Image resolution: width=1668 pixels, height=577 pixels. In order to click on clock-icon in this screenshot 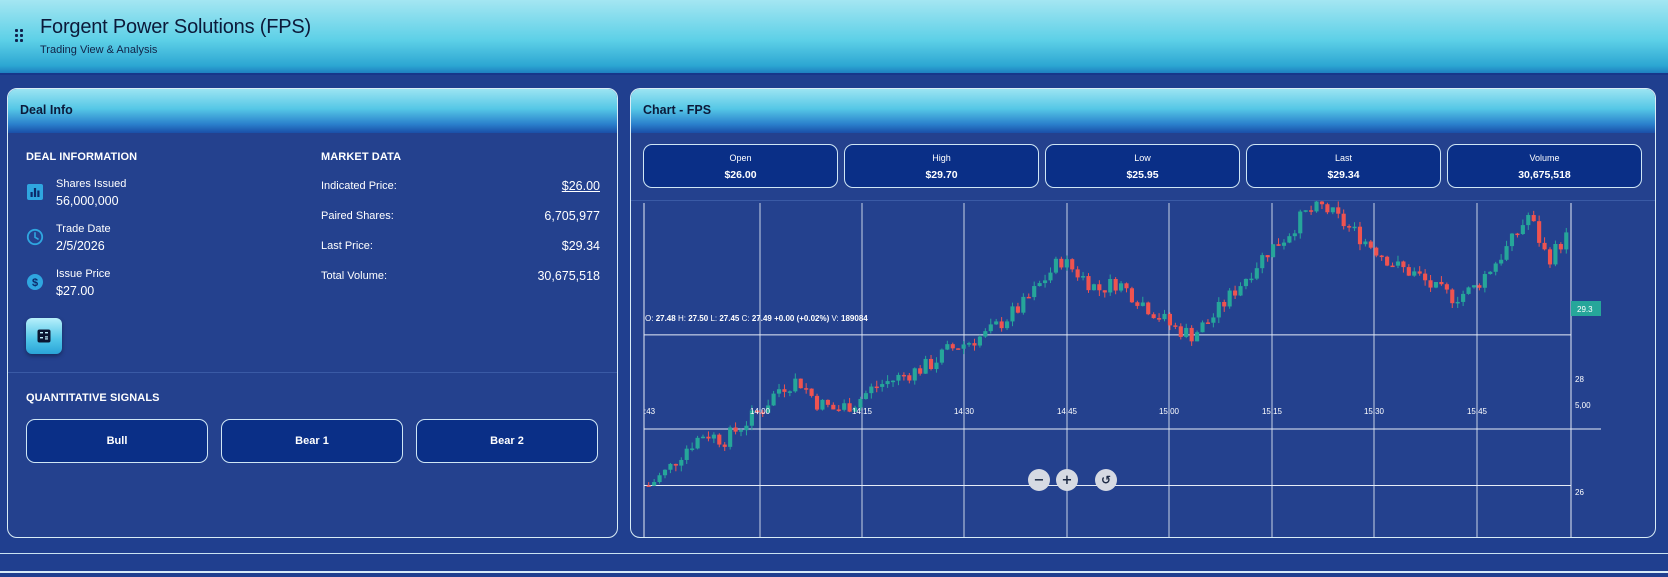, I will do `click(35, 237)`.